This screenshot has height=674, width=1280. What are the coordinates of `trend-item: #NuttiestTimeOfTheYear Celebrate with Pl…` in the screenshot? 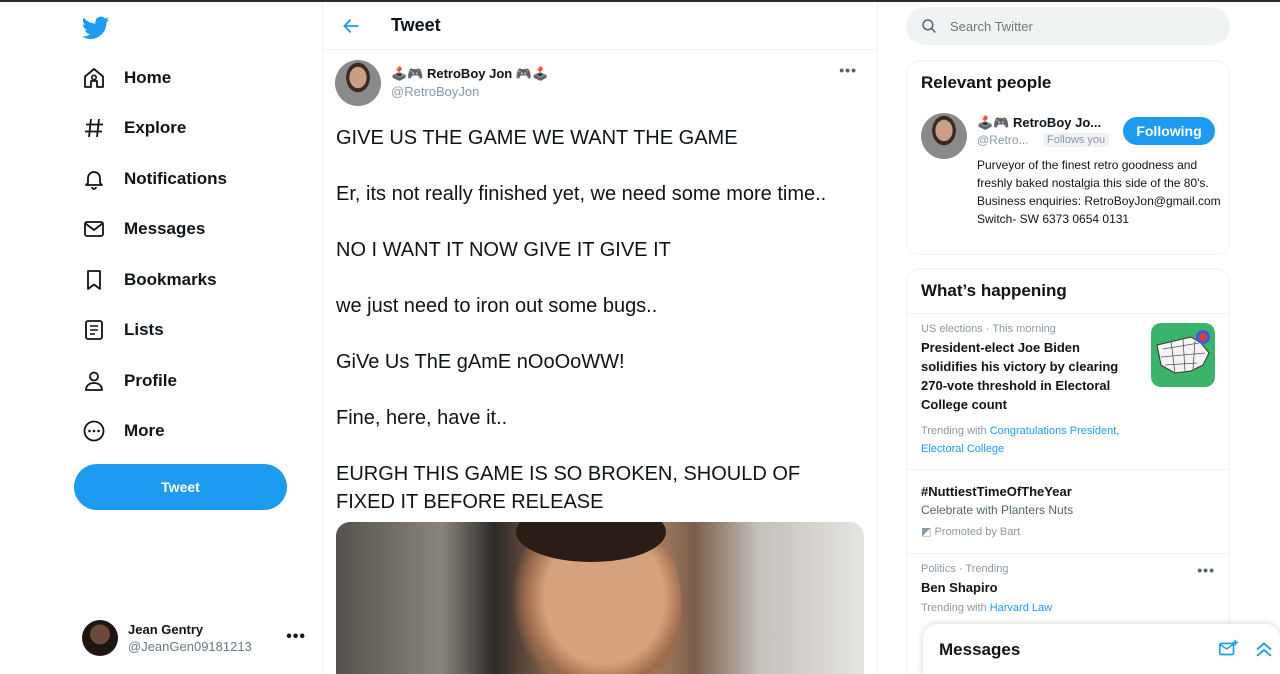 It's located at (1068, 511).